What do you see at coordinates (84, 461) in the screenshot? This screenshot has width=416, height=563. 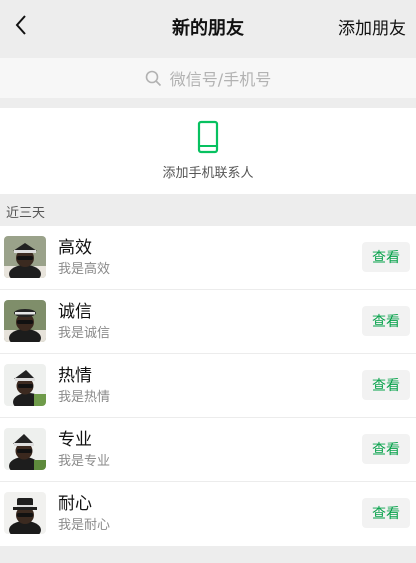 I see `friend-message: 我是专业` at bounding box center [84, 461].